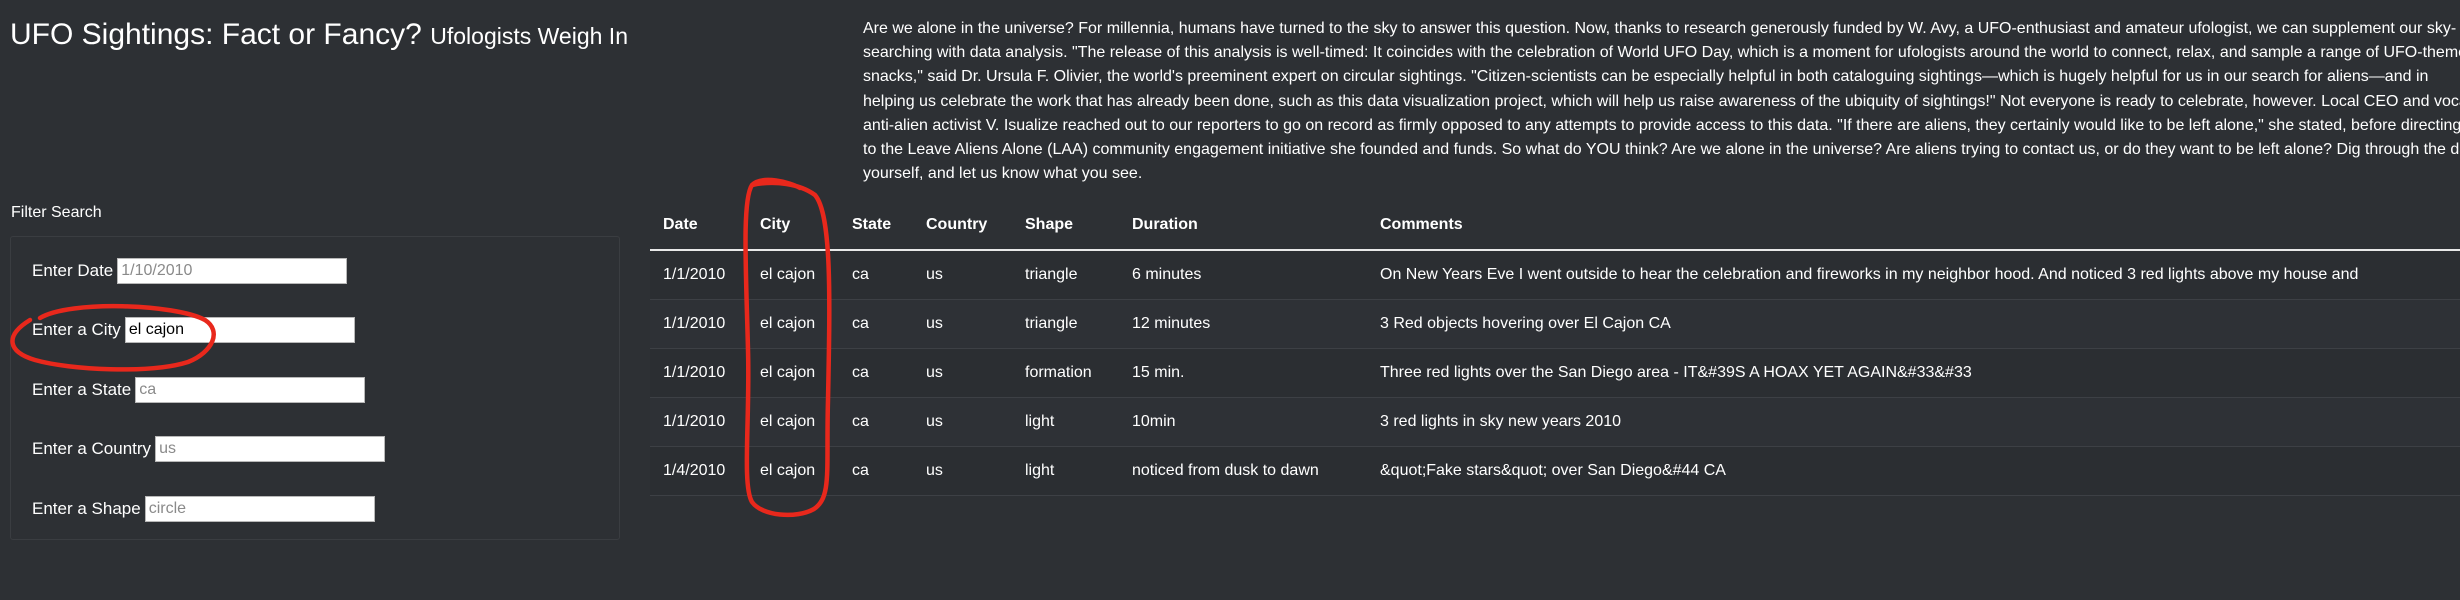 This screenshot has width=2460, height=600. What do you see at coordinates (1913, 422) in the screenshot?
I see `comments-cell: 3 red lights in sky new years 2010` at bounding box center [1913, 422].